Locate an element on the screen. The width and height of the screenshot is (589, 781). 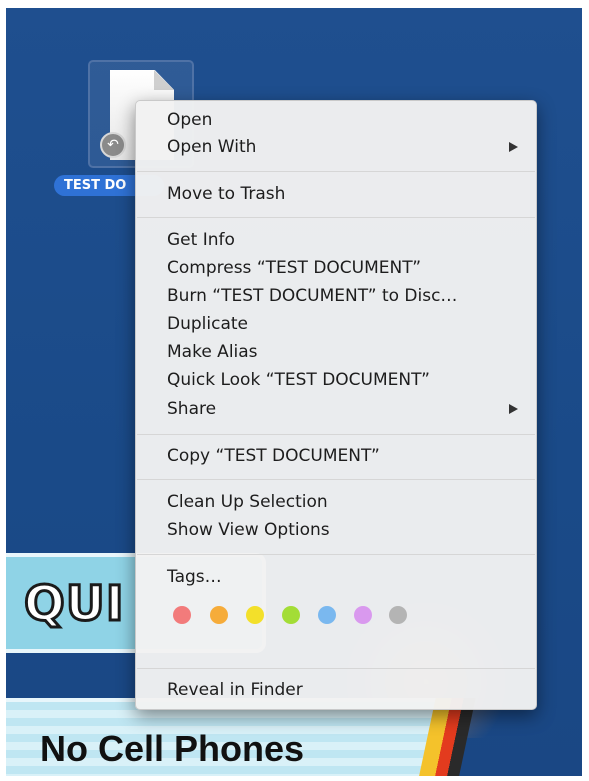
tag-yellow-icon is located at coordinates (255, 615).